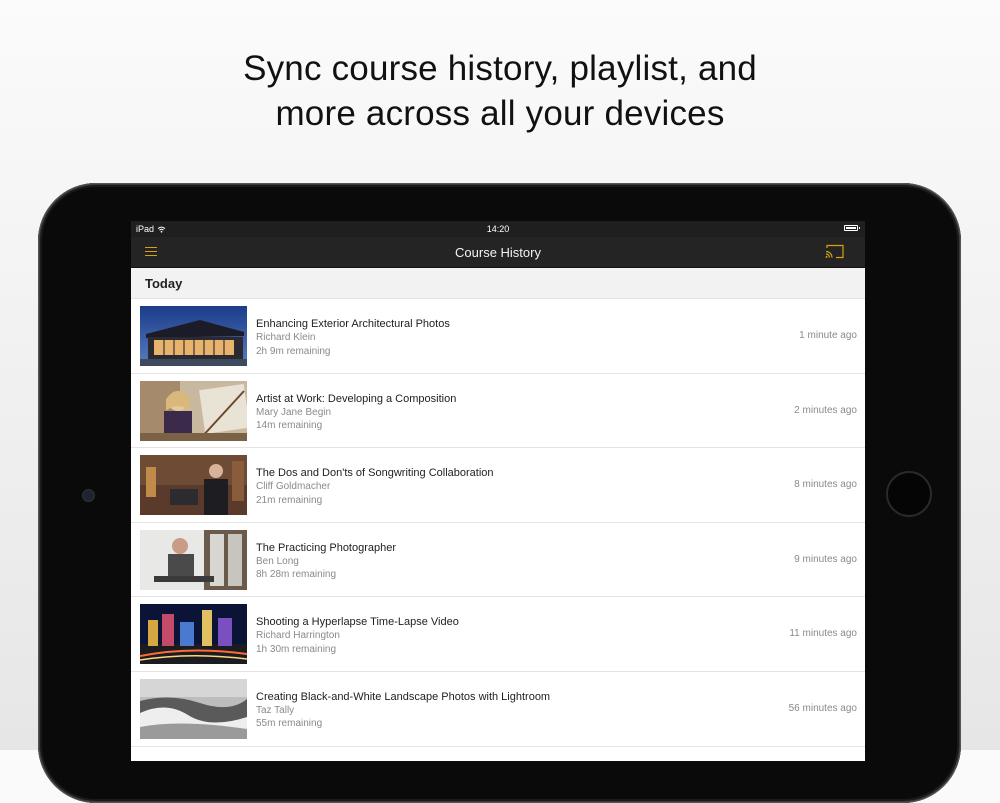 This screenshot has height=803, width=1000. I want to click on course-remaining: 14m remaining, so click(289, 426).